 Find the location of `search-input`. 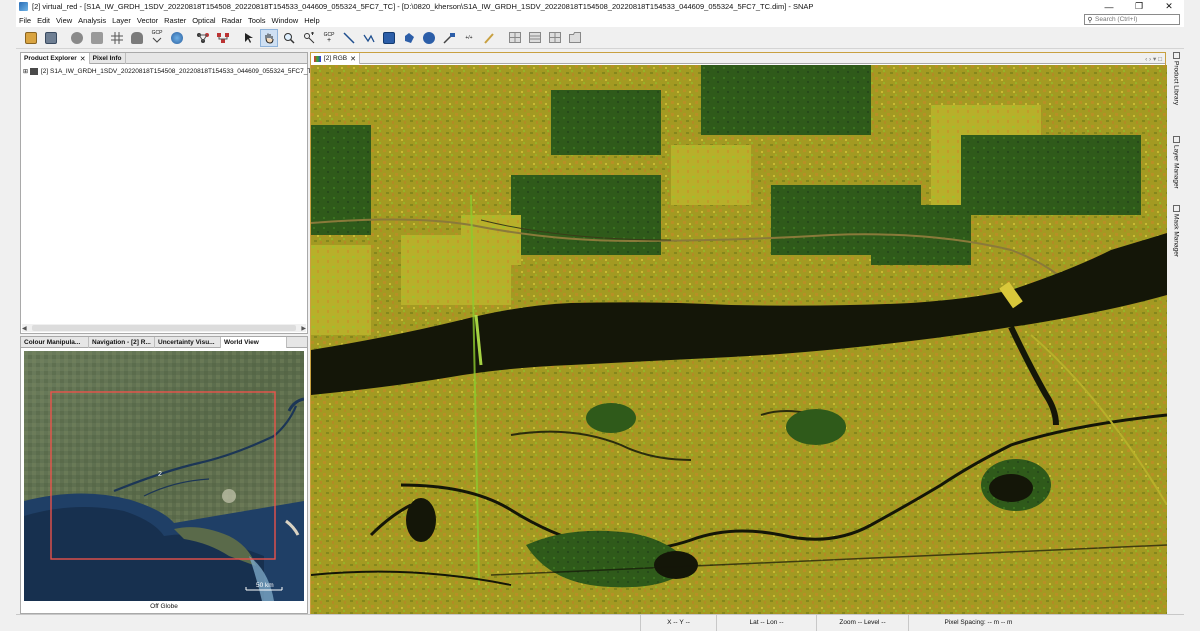

search-input is located at coordinates (1135, 19).